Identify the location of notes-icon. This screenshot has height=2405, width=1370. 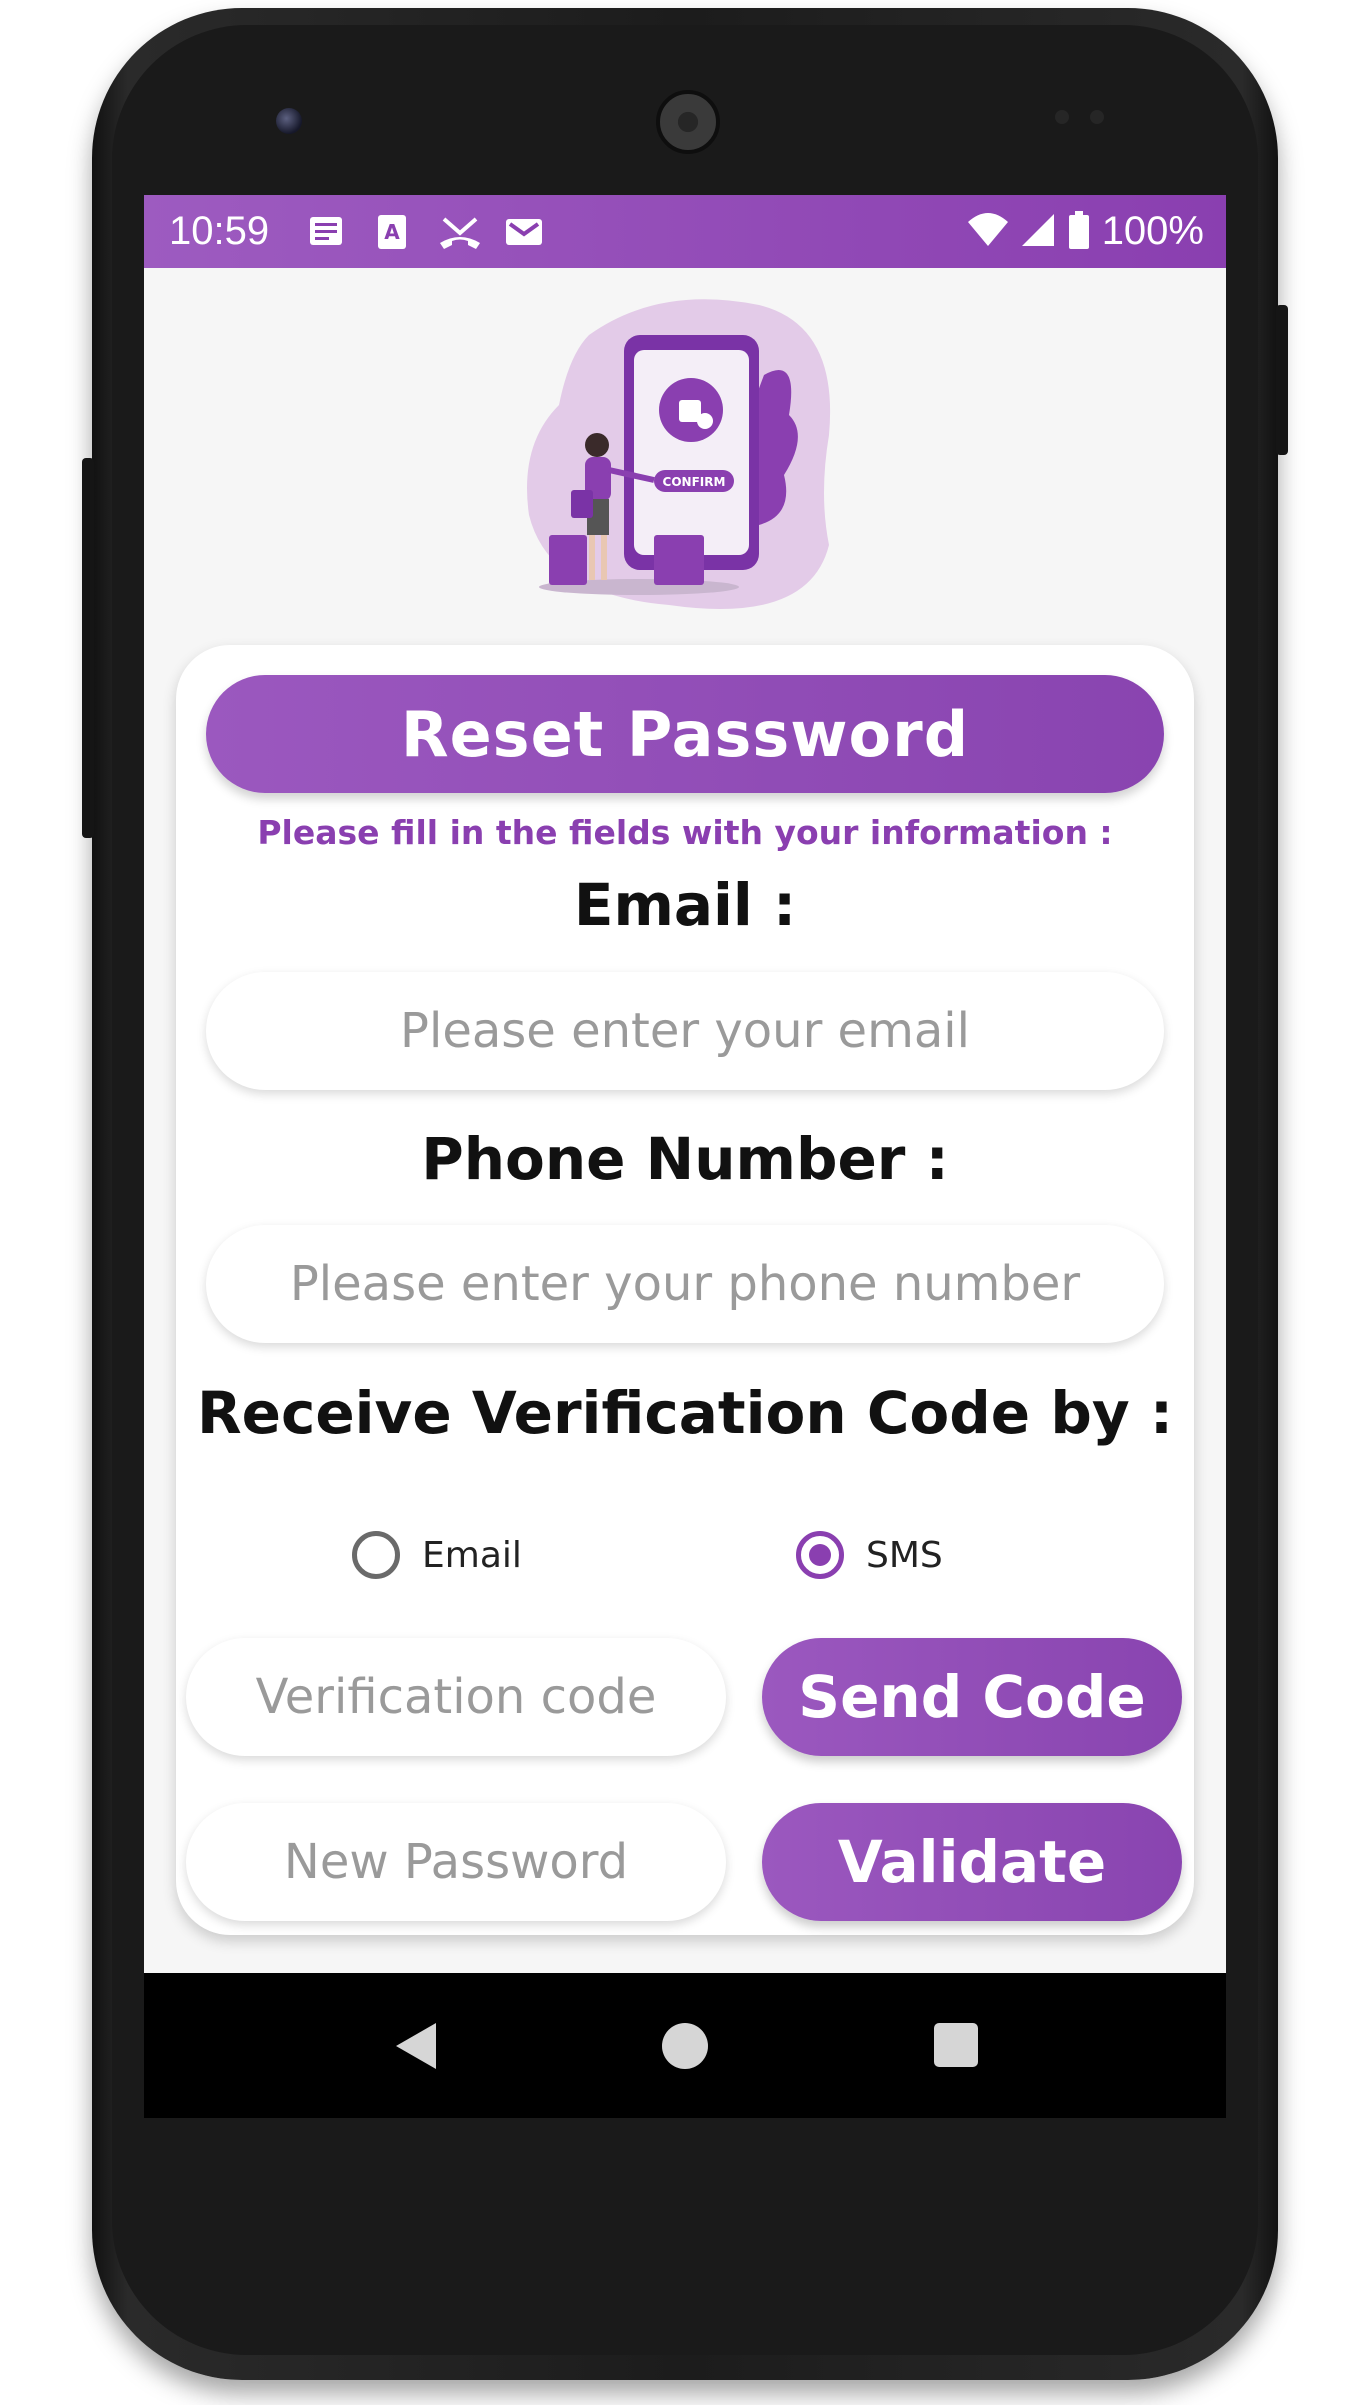
(326, 232).